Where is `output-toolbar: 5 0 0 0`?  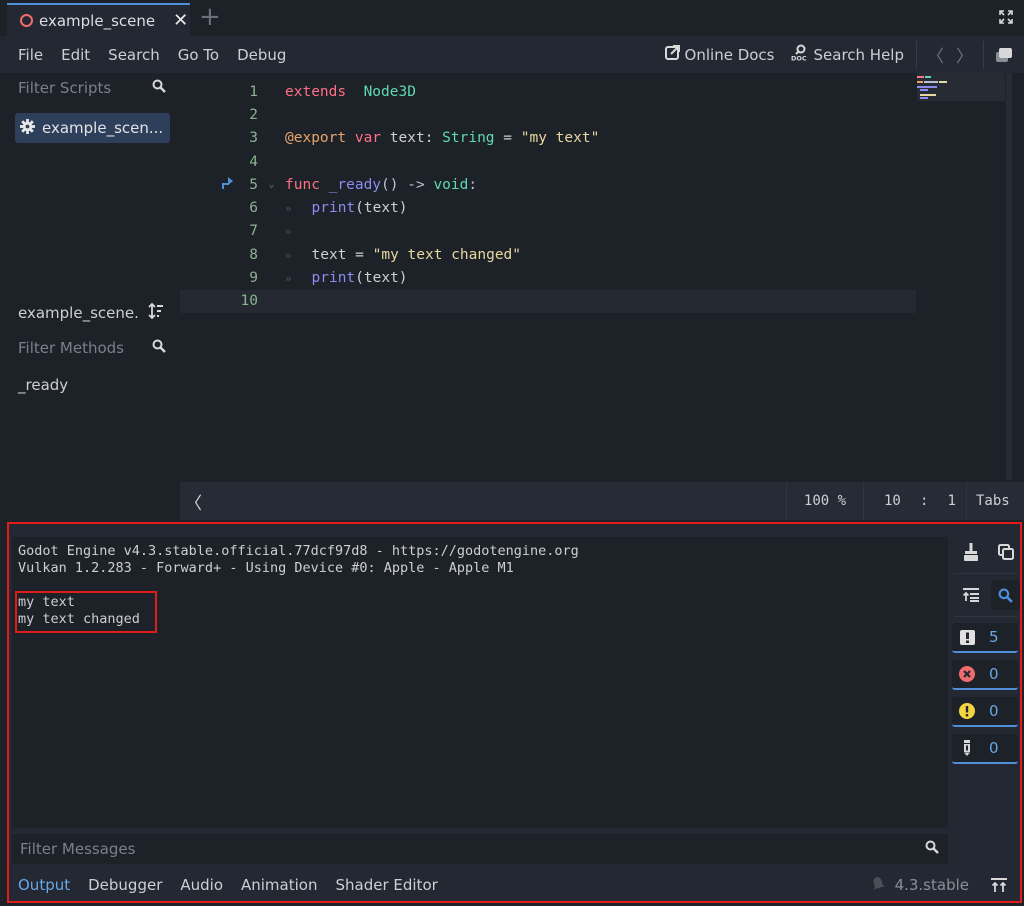
output-toolbar: 5 0 0 0 is located at coordinates (986, 650).